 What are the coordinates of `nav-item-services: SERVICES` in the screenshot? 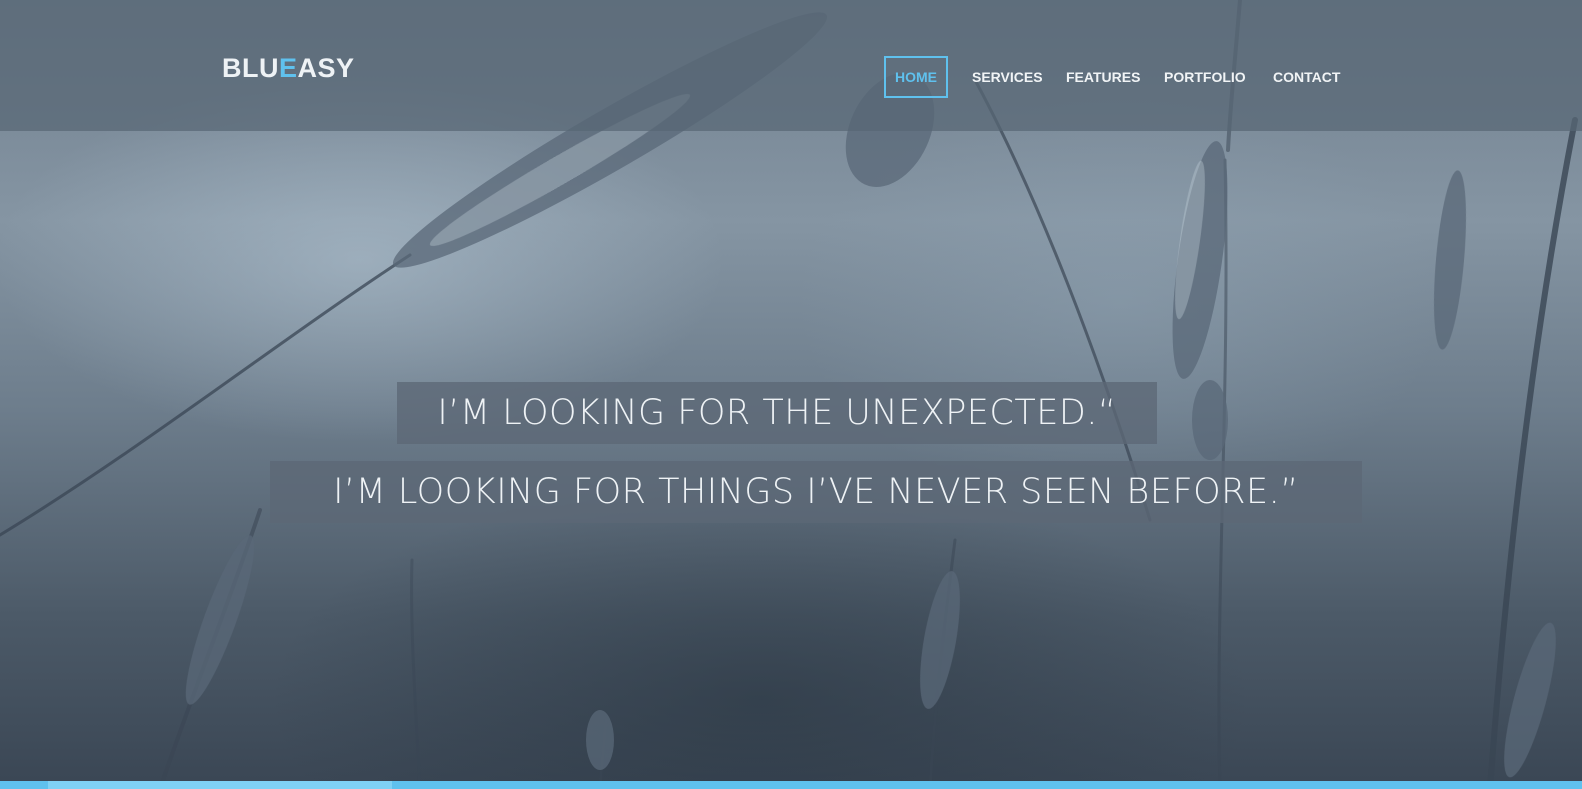 It's located at (1007, 77).